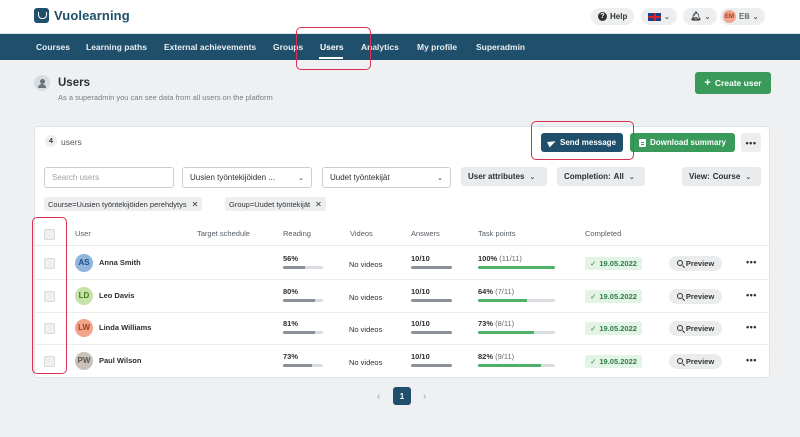 This screenshot has height=437, width=800. What do you see at coordinates (291, 323) in the screenshot?
I see `reading-value: 81%` at bounding box center [291, 323].